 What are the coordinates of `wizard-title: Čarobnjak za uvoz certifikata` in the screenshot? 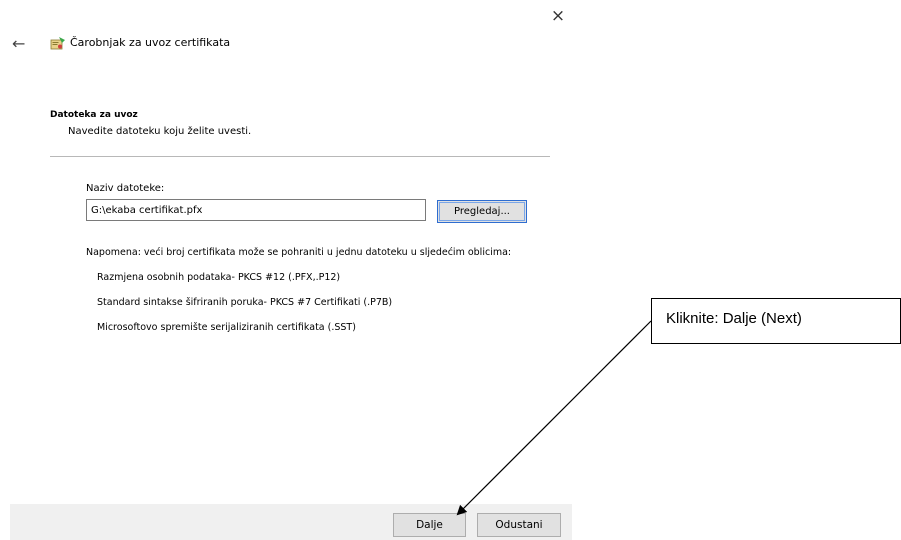 It's located at (150, 42).